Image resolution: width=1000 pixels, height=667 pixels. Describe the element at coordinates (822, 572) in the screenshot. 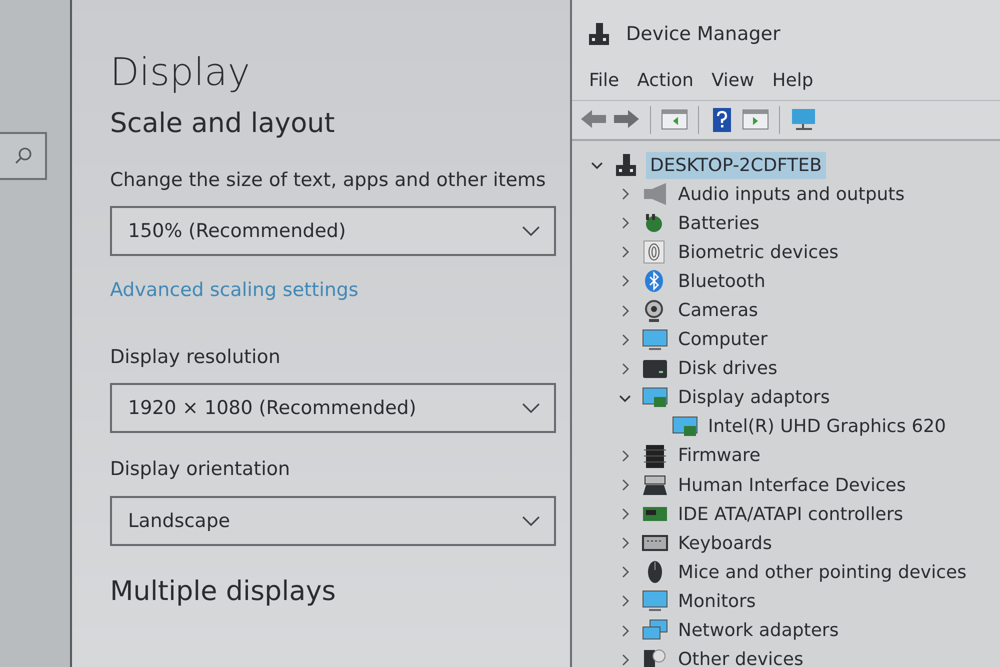

I see `tree-item: Mice and other pointing devices` at that location.